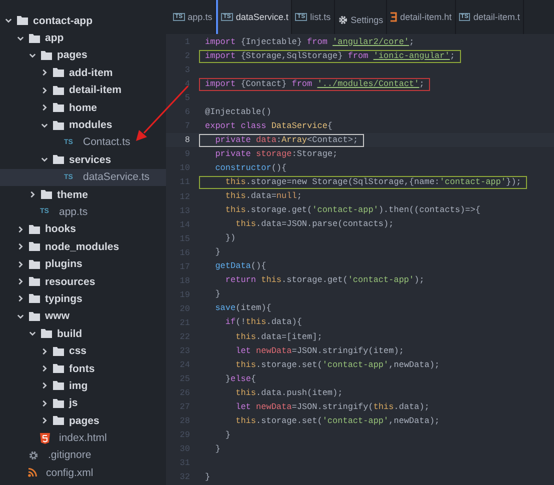 This screenshot has width=554, height=485. I want to click on code-line: }), so click(230, 238).